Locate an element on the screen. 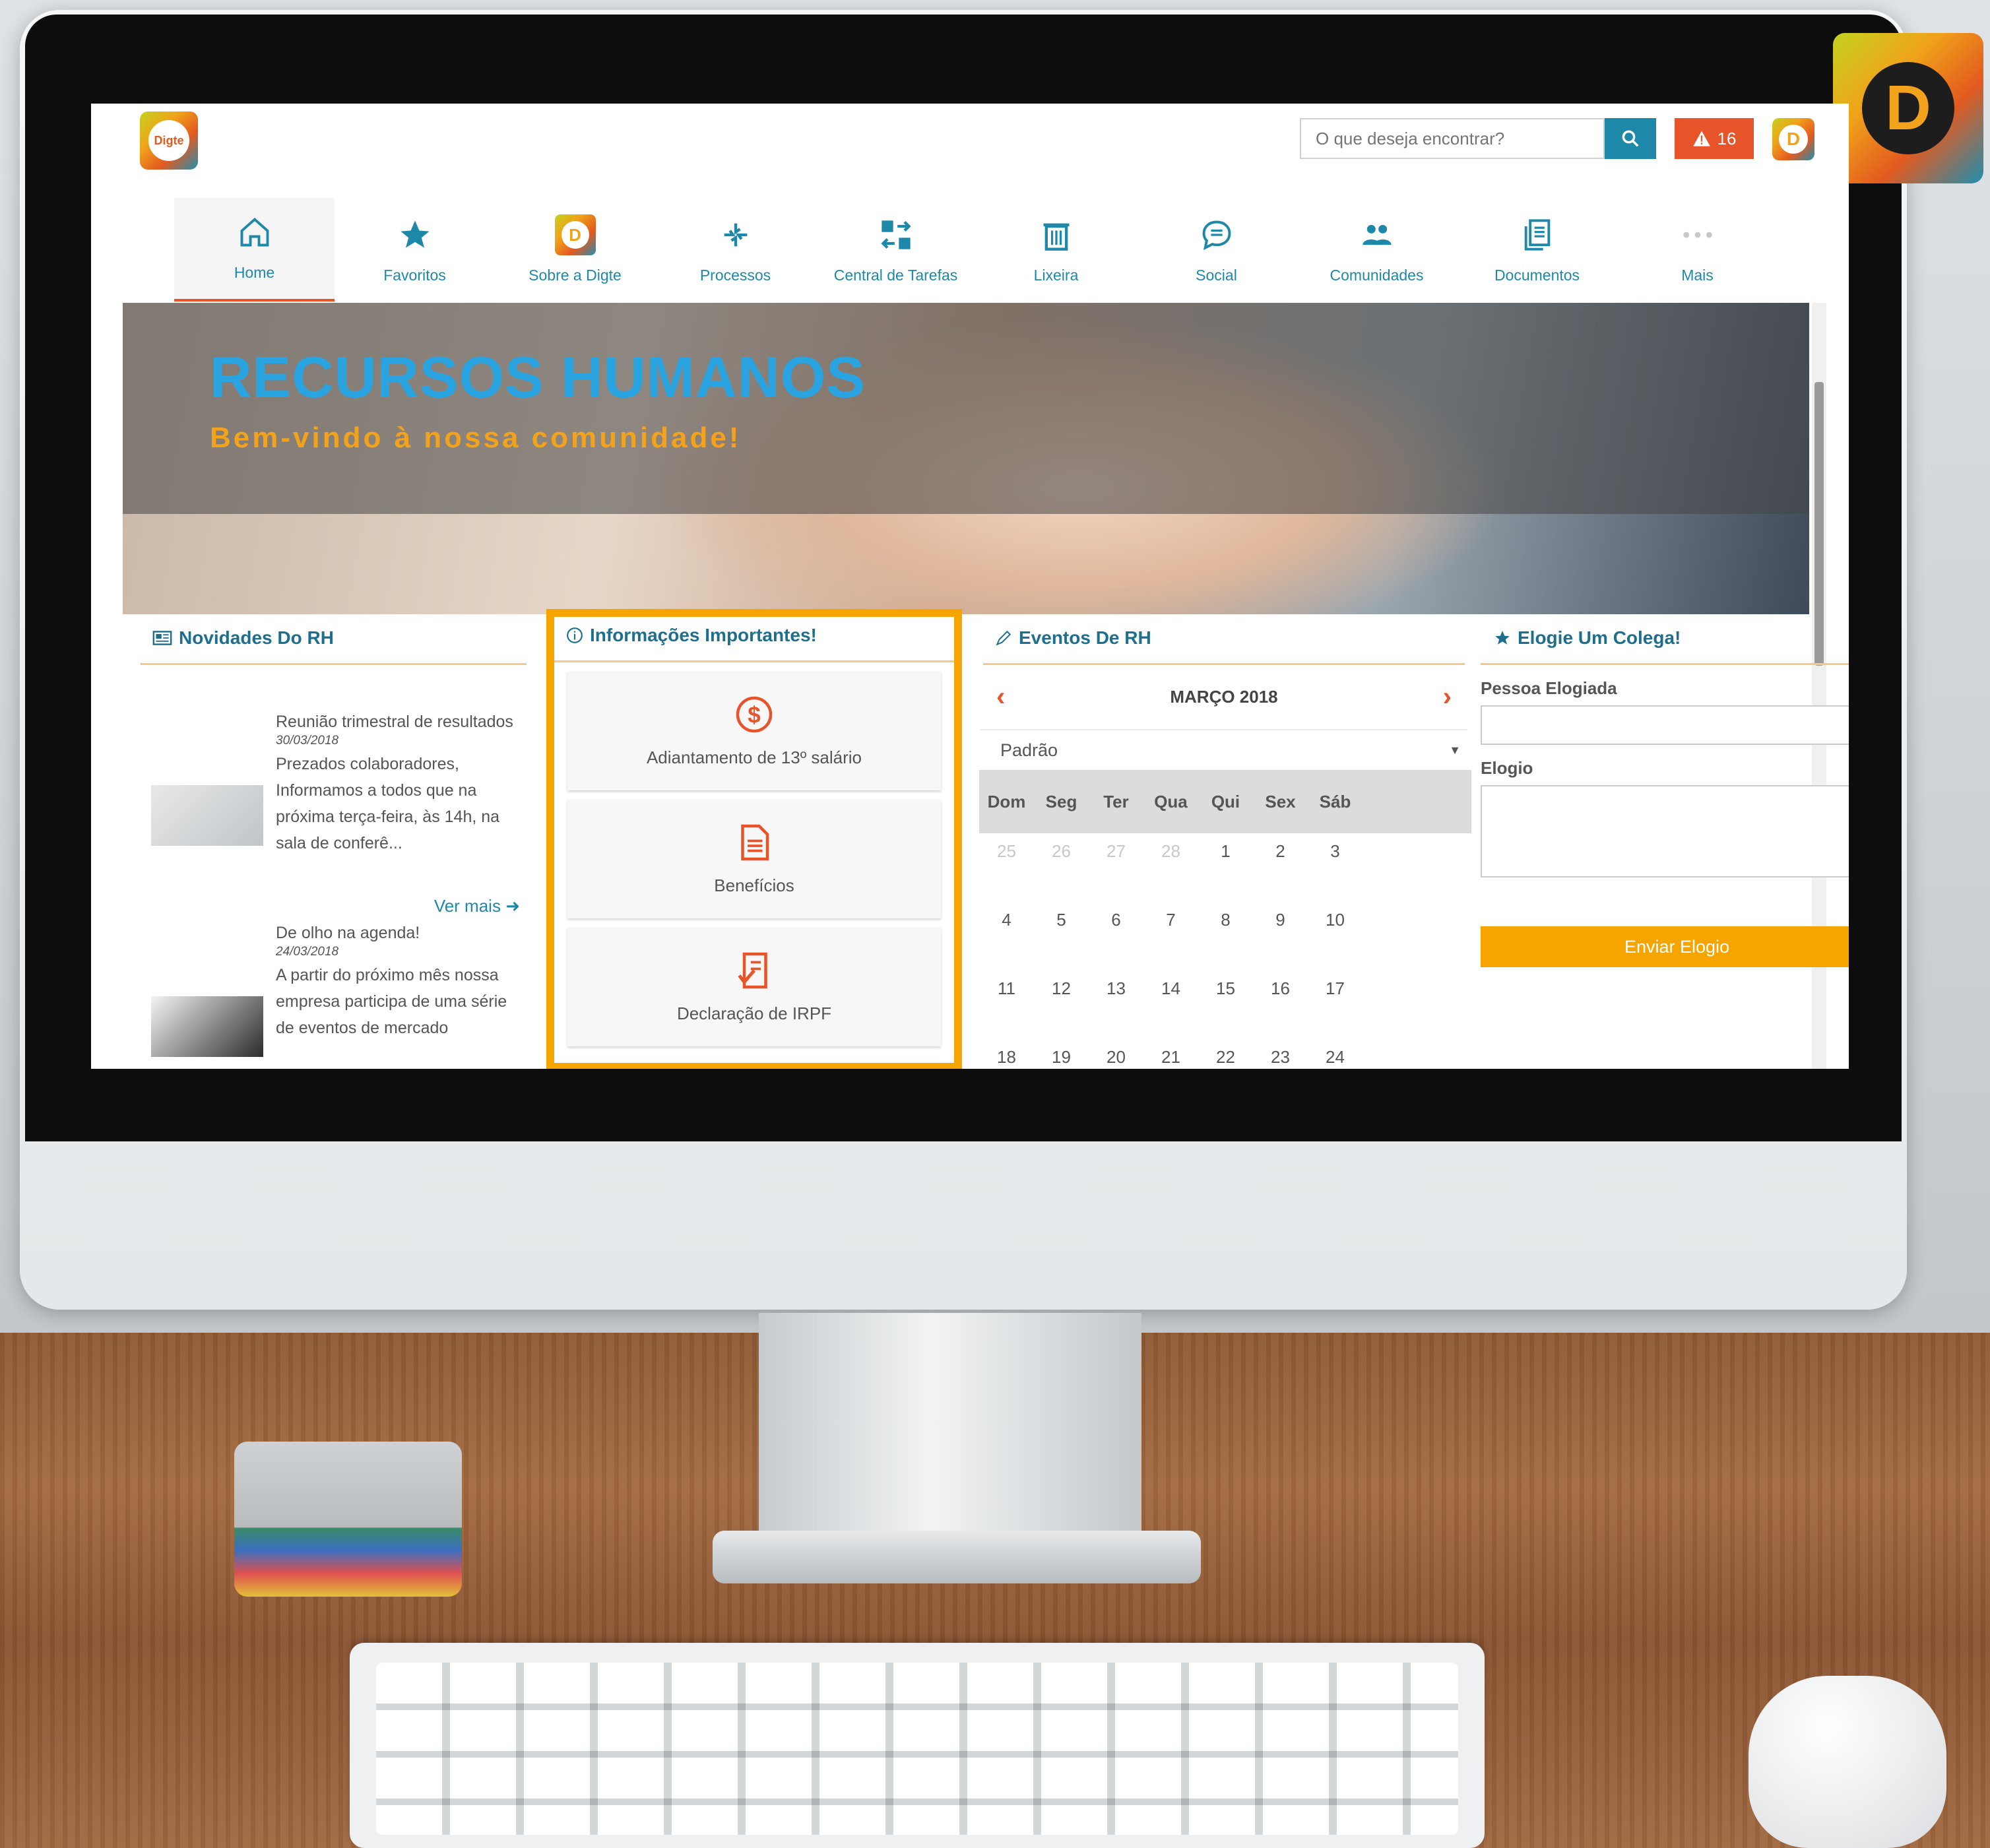  monitor-stand is located at coordinates (950, 1428).